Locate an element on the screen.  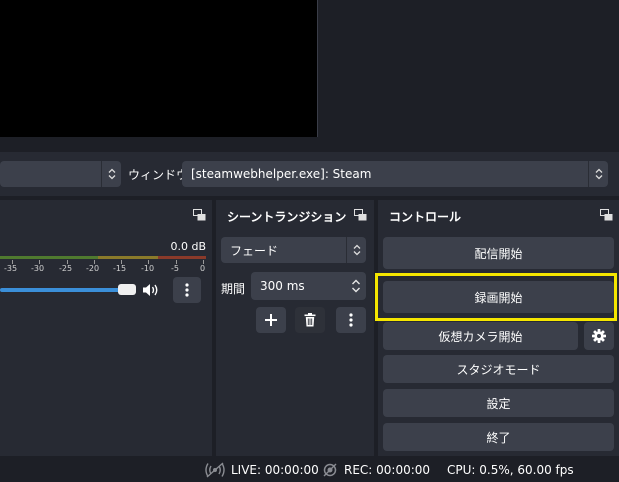
cpu-fps-readout: CPU: 0.5%, 60.00 fps is located at coordinates (510, 470).